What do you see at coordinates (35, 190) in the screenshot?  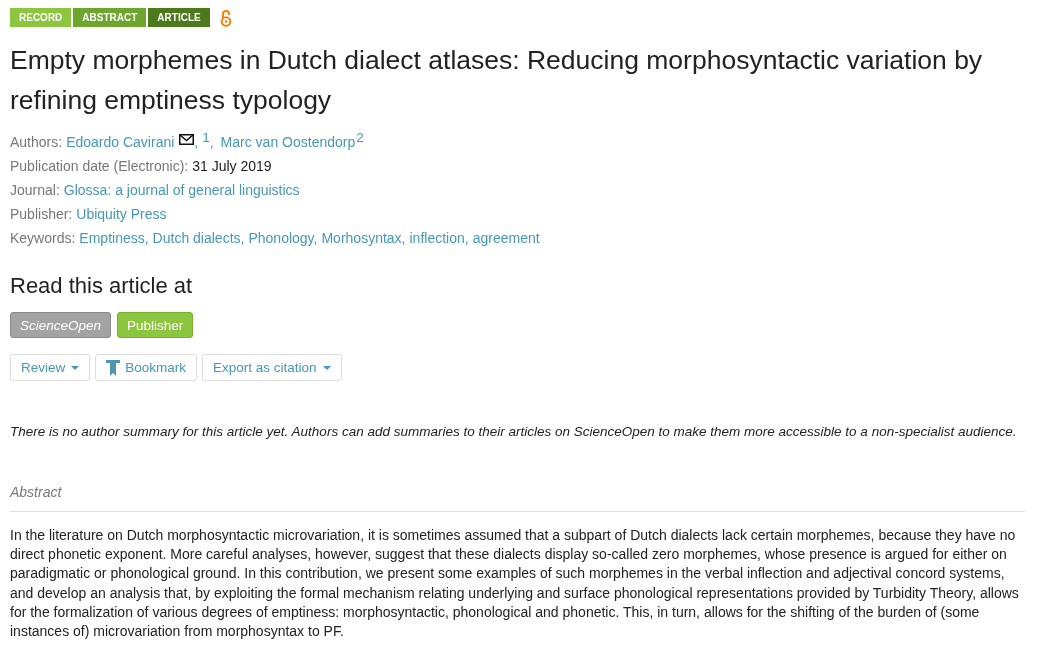 I see `field-label: Journal:` at bounding box center [35, 190].